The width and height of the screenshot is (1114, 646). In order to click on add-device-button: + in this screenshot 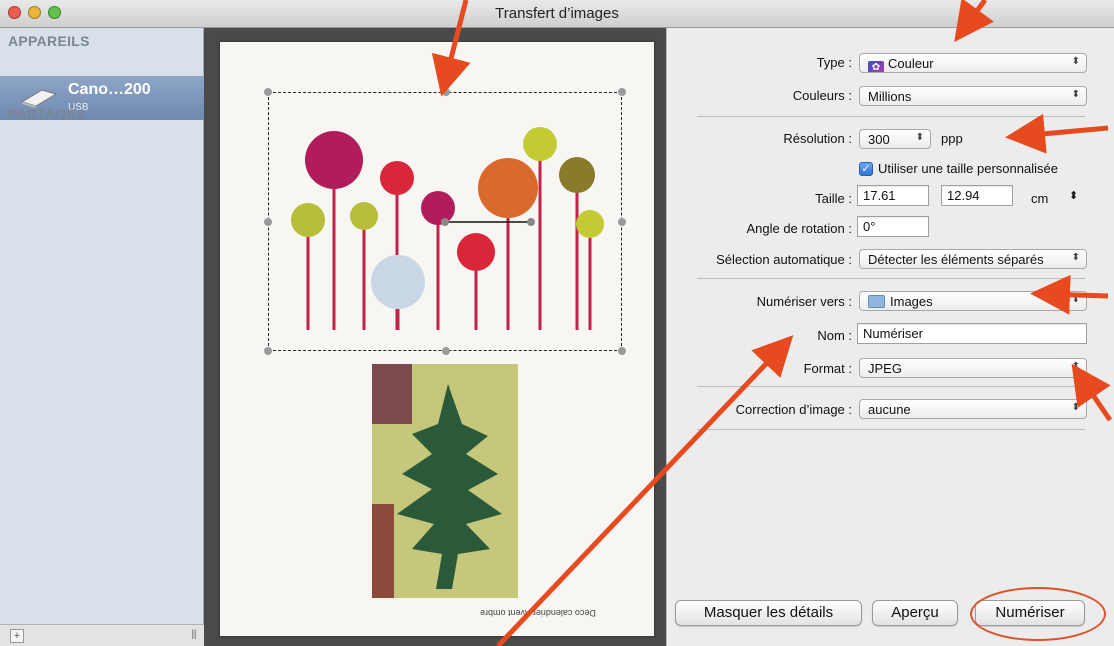, I will do `click(17, 636)`.